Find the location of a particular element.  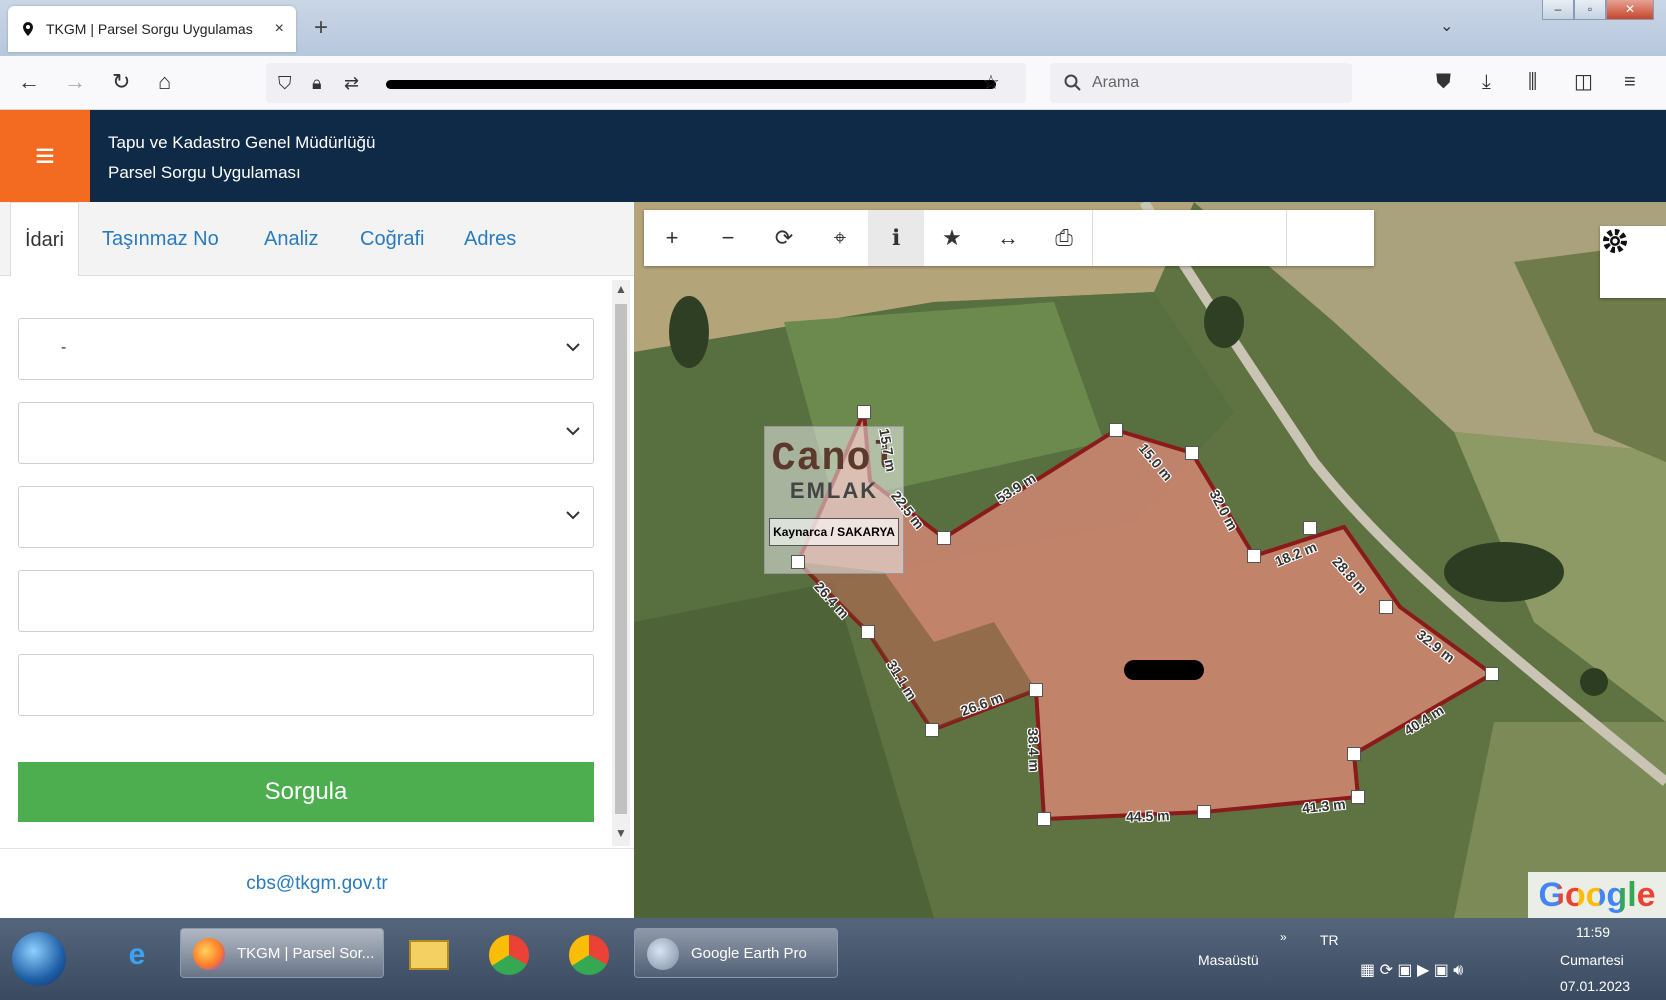

scroll-thumb is located at coordinates (621, 559).